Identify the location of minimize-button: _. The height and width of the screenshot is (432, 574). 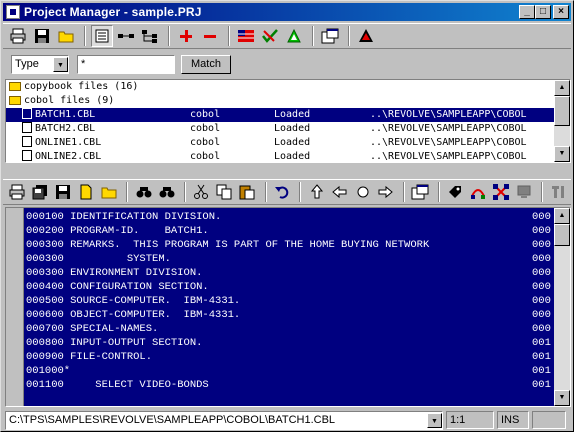
(527, 12).